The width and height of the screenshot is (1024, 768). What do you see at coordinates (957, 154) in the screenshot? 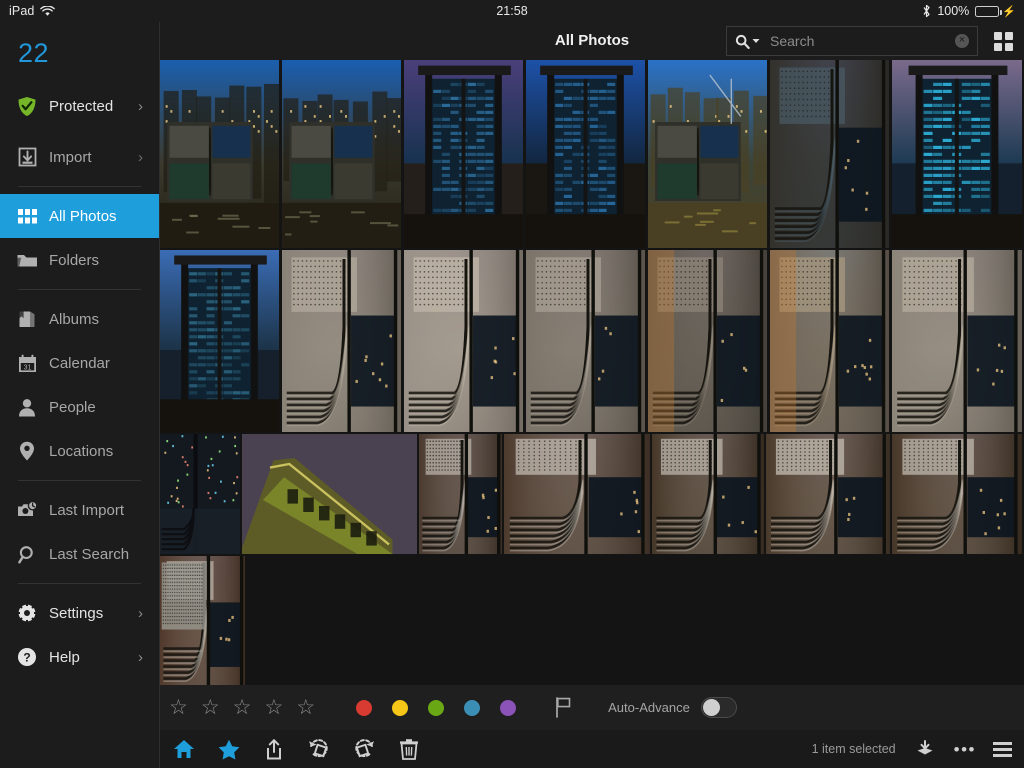
I see `photo-thumbnail-selected` at bounding box center [957, 154].